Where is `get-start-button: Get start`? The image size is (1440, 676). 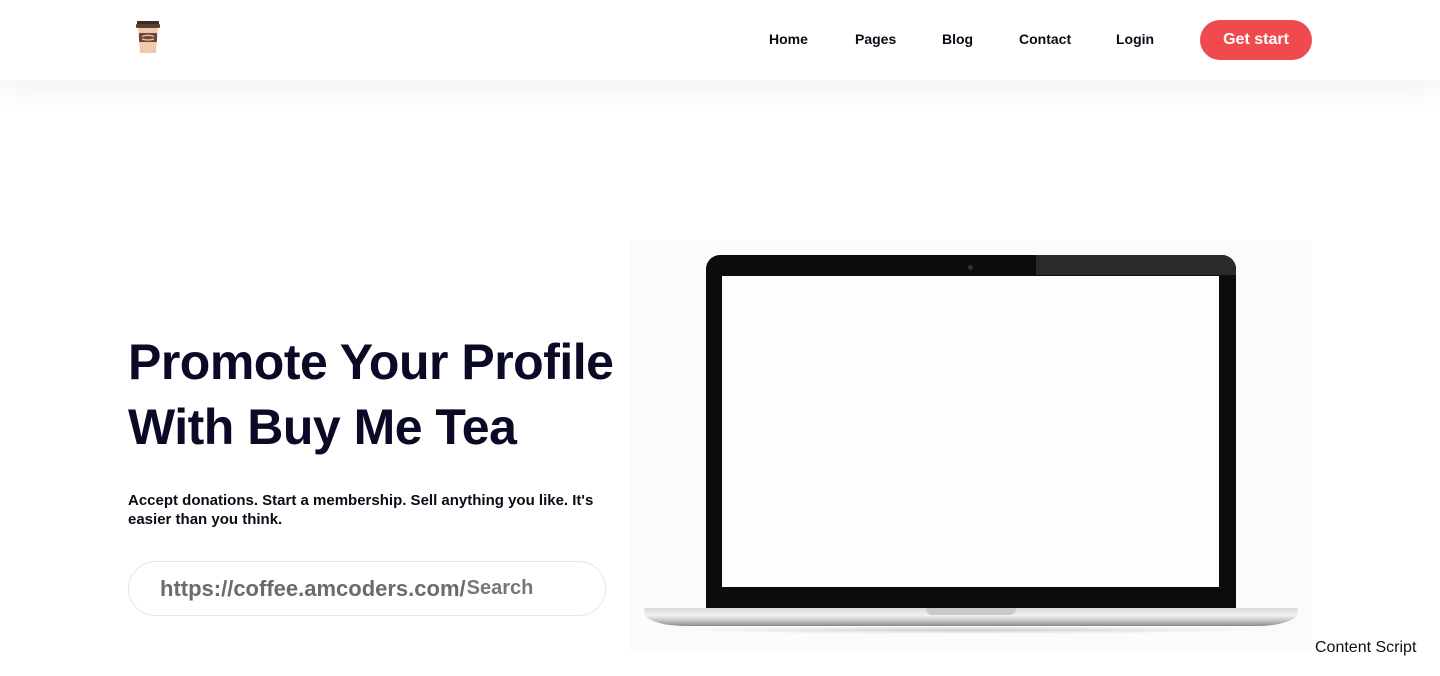
get-start-button: Get start is located at coordinates (1256, 40).